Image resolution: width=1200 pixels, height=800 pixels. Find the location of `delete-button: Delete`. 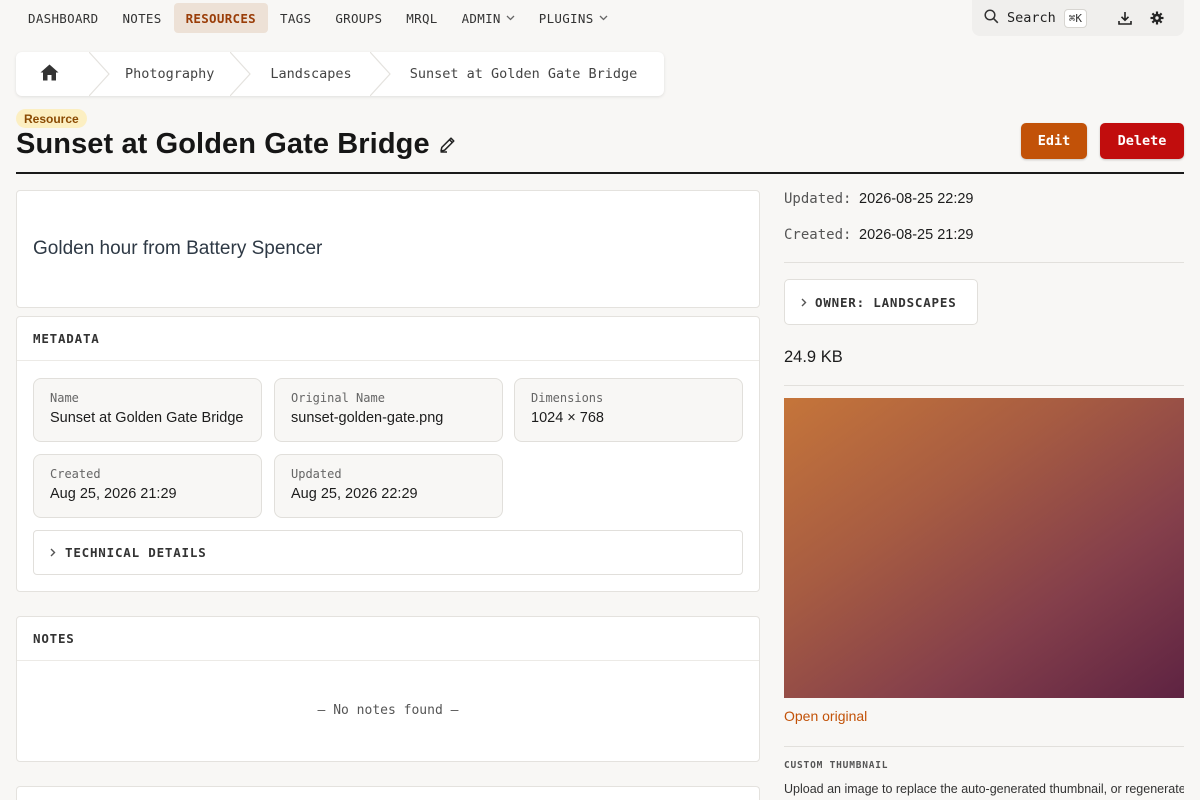

delete-button: Delete is located at coordinates (1142, 141).